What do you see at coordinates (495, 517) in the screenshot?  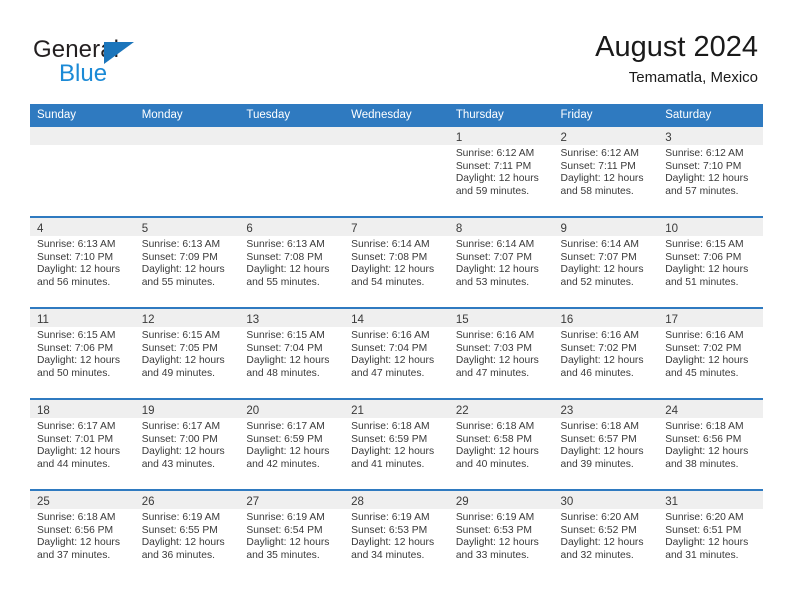 I see `sunrise-text: Sunrise: 6:19 AM` at bounding box center [495, 517].